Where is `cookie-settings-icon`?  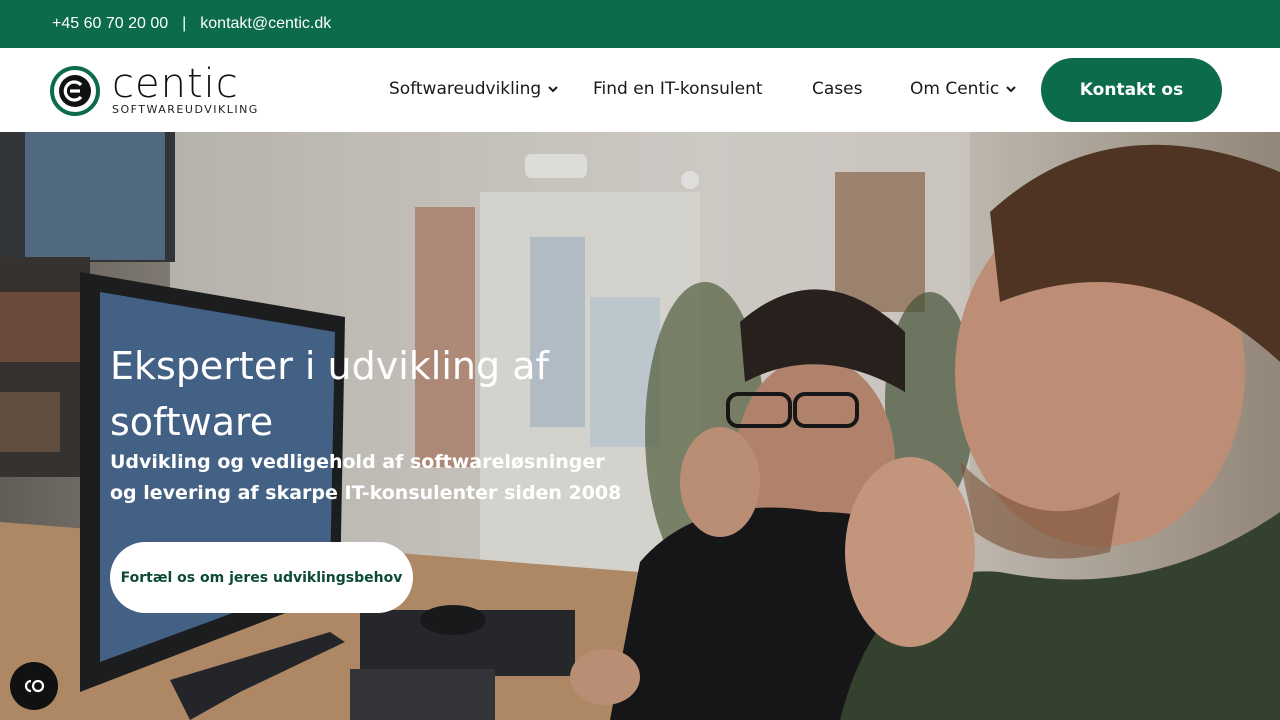 cookie-settings-icon is located at coordinates (34, 686).